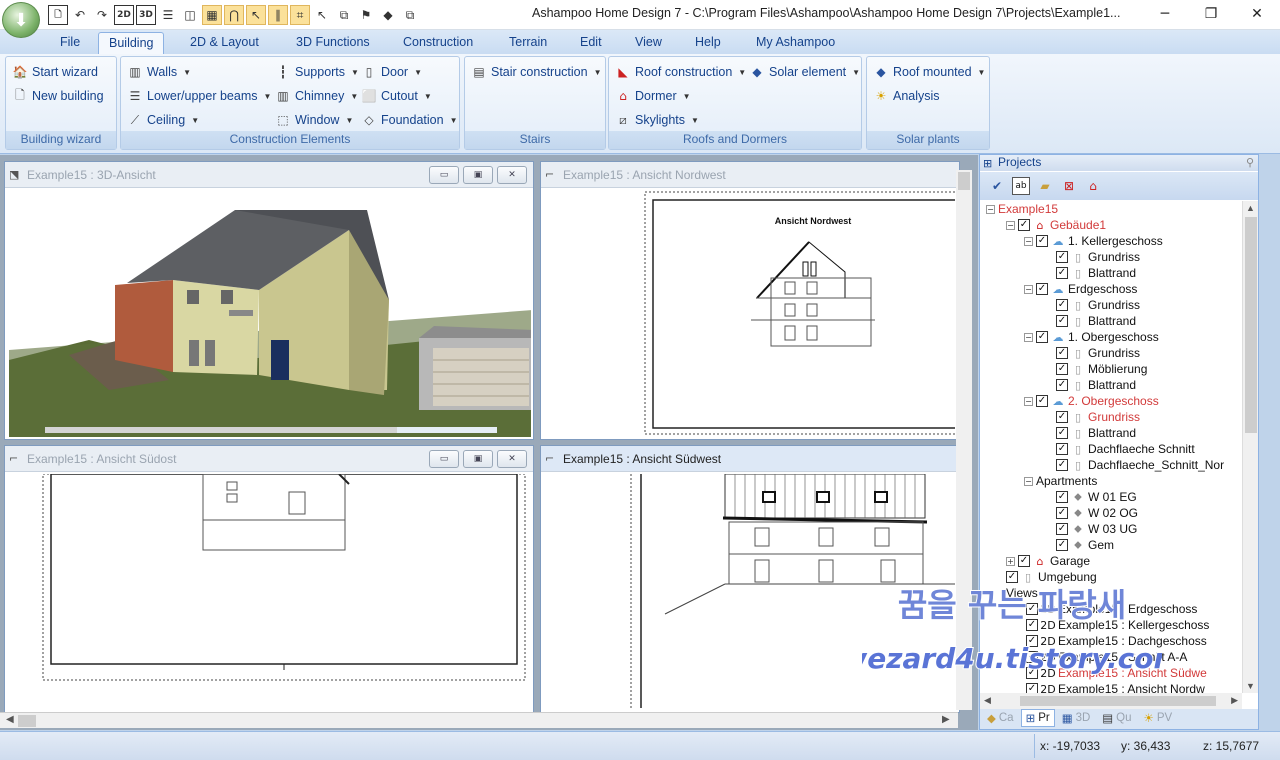  I want to click on ceiling-button: ⟋ Ceiling ▼, so click(163, 120).